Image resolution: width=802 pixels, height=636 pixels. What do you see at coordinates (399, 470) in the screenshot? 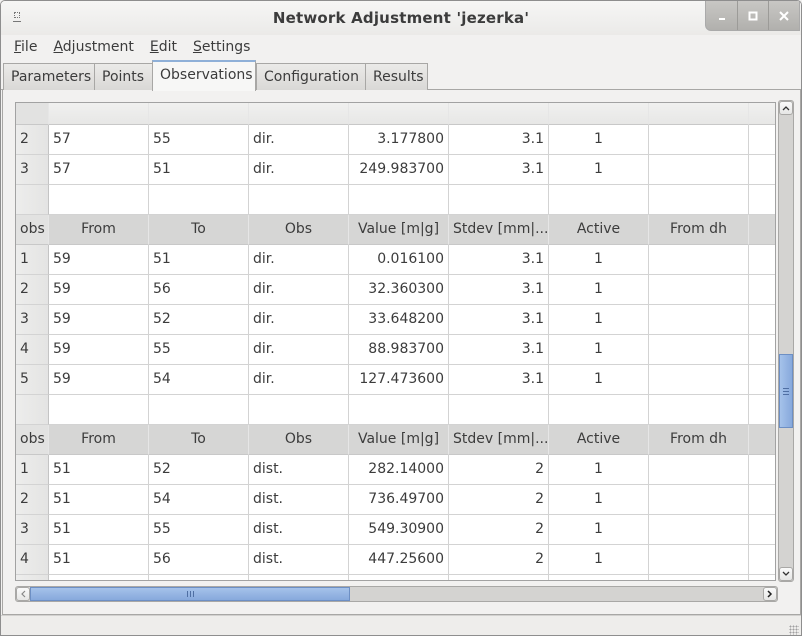
I see `cell-value: 282.14000` at bounding box center [399, 470].